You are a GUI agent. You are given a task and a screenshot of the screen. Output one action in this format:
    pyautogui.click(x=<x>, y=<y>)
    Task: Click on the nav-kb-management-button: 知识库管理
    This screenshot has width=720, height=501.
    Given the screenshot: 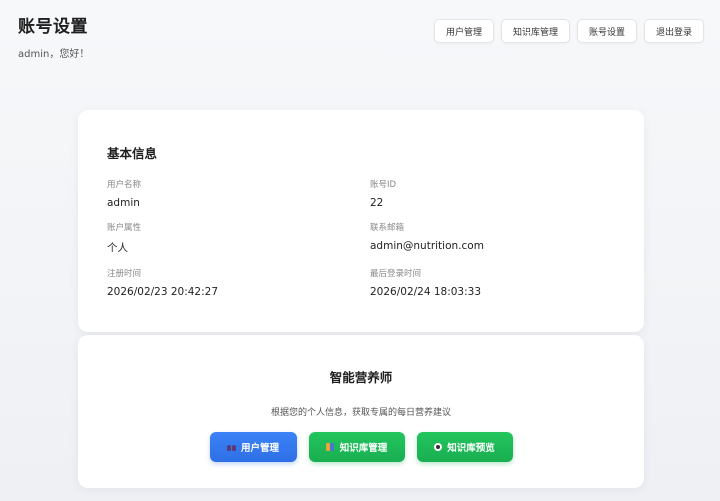 What is the action you would take?
    pyautogui.click(x=535, y=31)
    